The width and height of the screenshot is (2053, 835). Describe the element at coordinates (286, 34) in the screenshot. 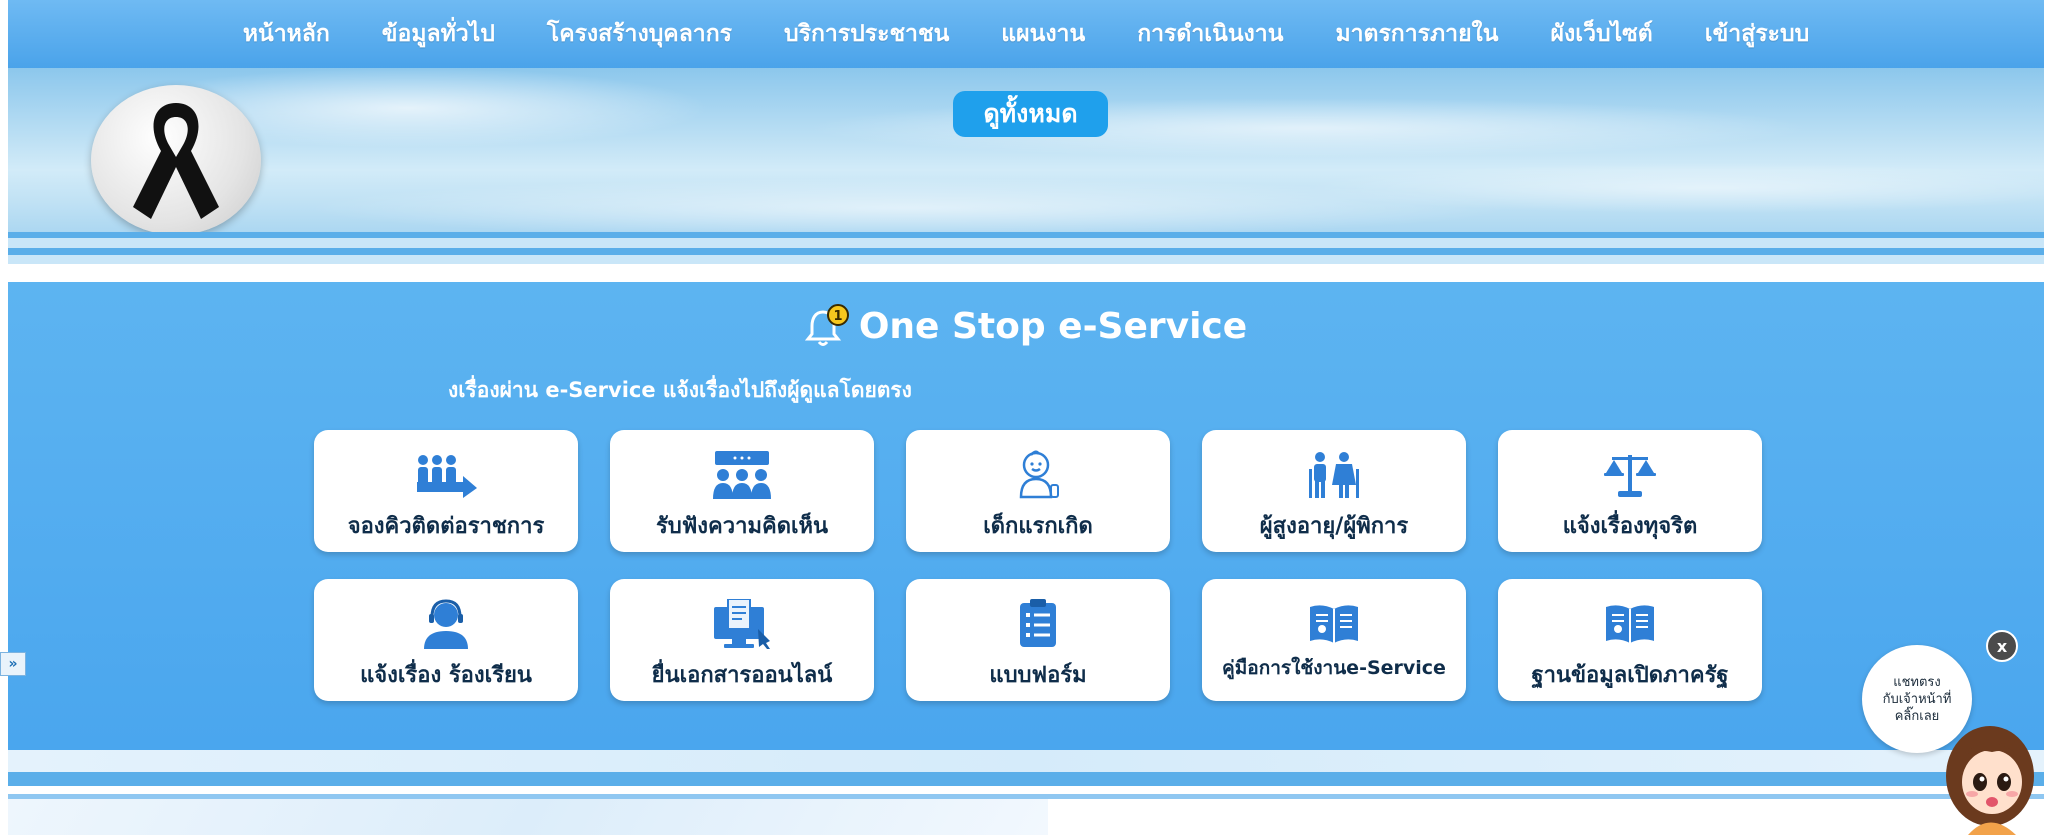

I see `nav-item-home: หน้าหลัก` at that location.